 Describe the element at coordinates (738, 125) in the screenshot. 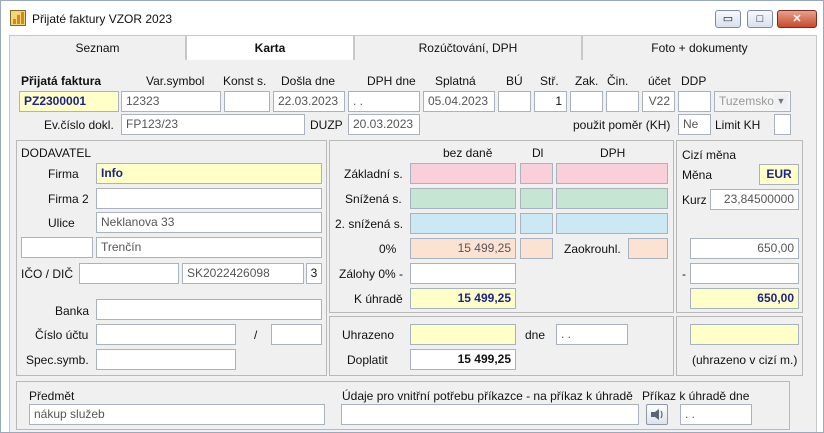

I see `limit-kh-label: Limit KH` at that location.